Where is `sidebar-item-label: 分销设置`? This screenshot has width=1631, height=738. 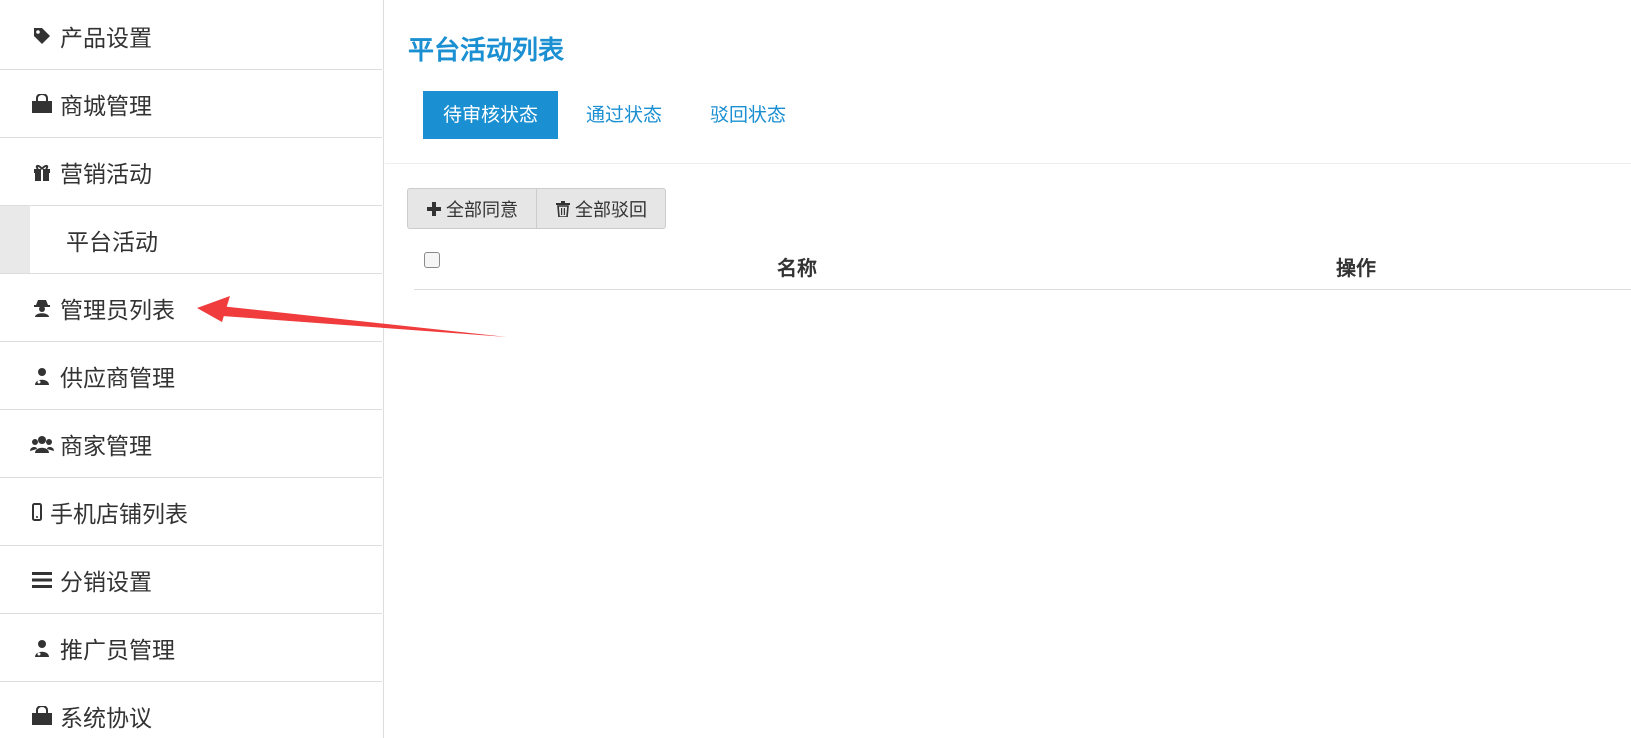
sidebar-item-label: 分销设置 is located at coordinates (106, 582).